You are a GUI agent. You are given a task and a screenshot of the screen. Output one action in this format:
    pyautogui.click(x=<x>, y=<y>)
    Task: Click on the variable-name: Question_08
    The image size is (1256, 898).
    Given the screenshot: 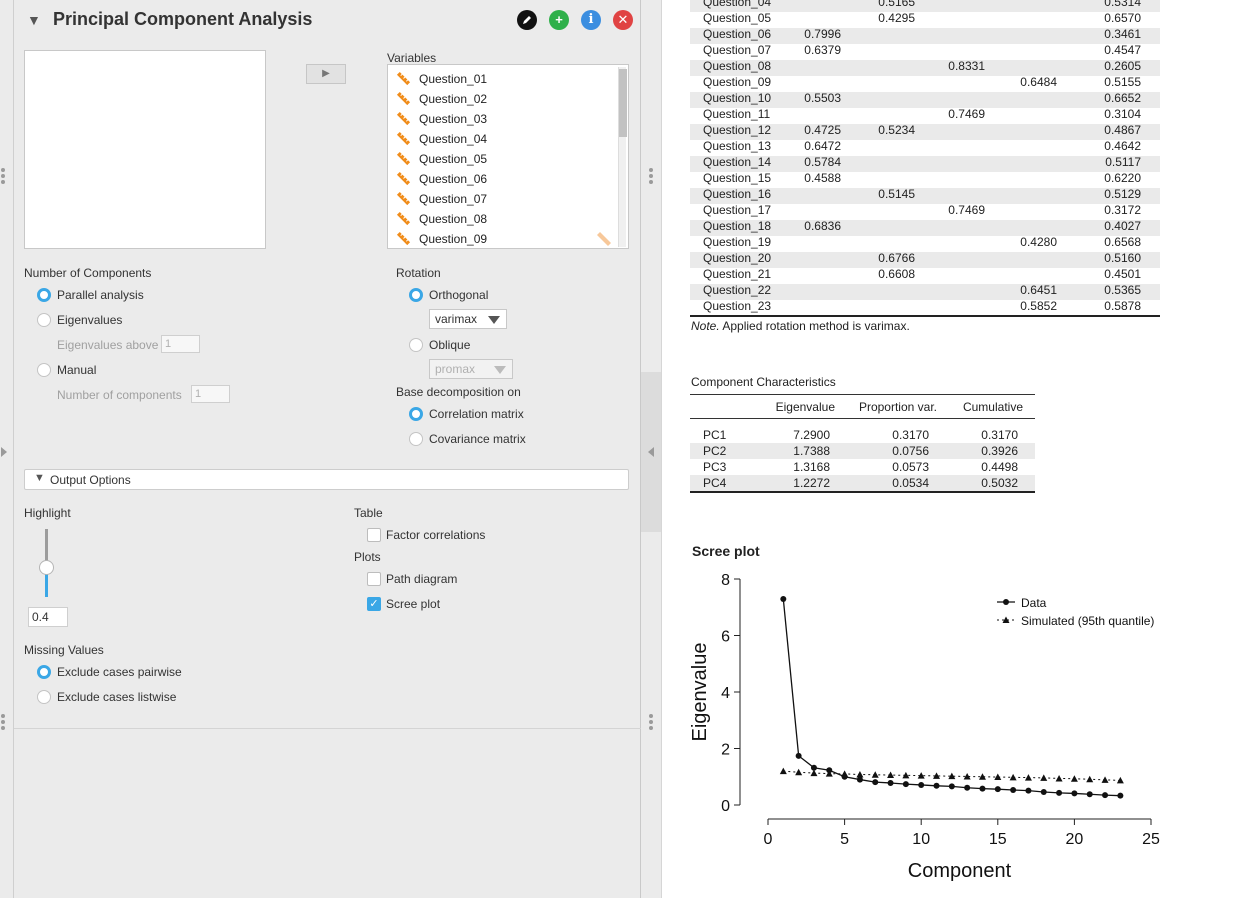 What is the action you would take?
    pyautogui.click(x=453, y=219)
    